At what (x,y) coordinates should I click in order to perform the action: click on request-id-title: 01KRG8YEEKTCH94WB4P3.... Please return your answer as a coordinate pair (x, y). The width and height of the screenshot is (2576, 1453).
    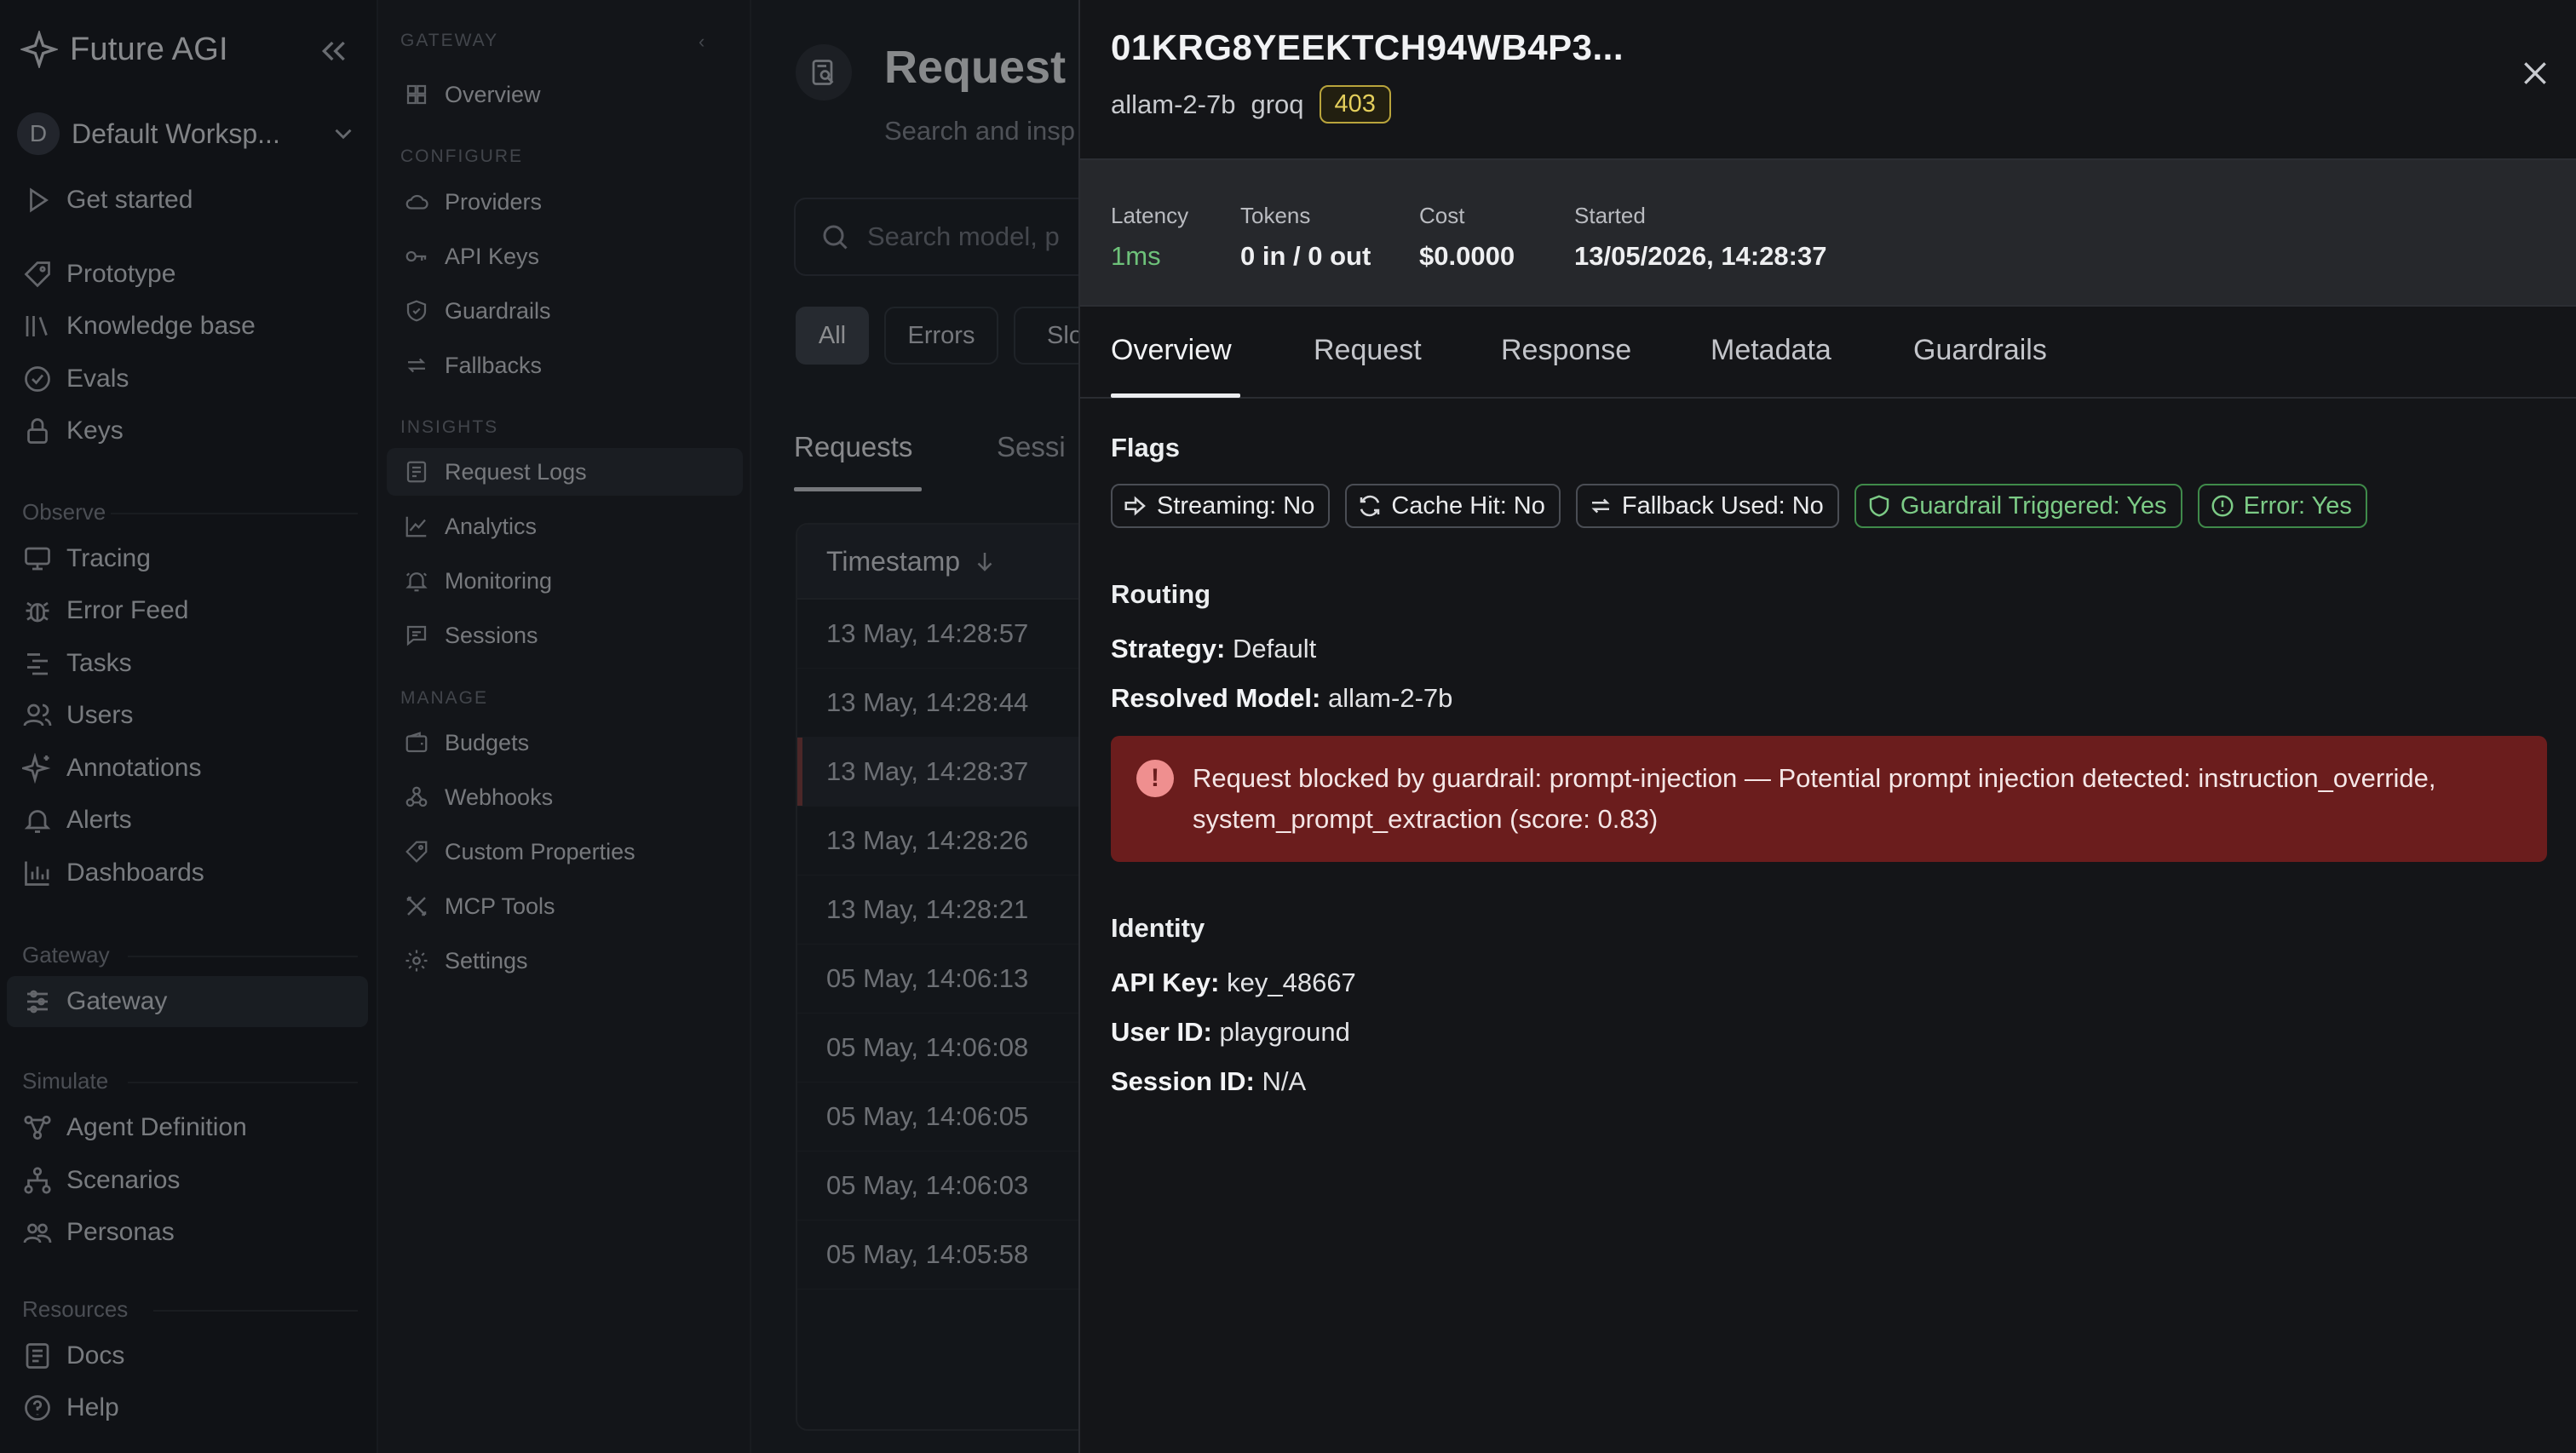
    Looking at the image, I should click on (1368, 47).